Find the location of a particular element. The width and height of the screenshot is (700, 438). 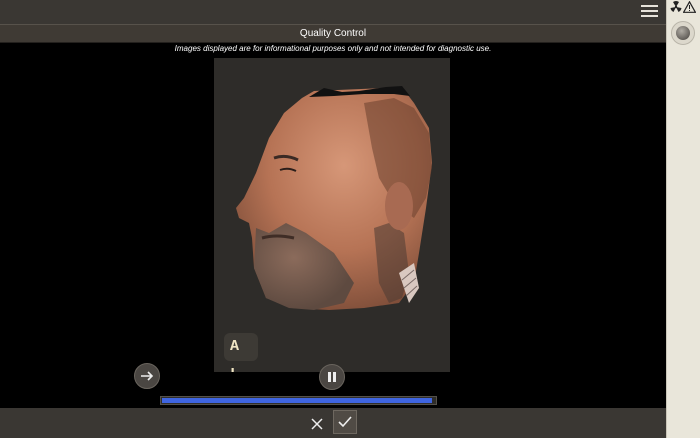

playback-progress is located at coordinates (298, 400).